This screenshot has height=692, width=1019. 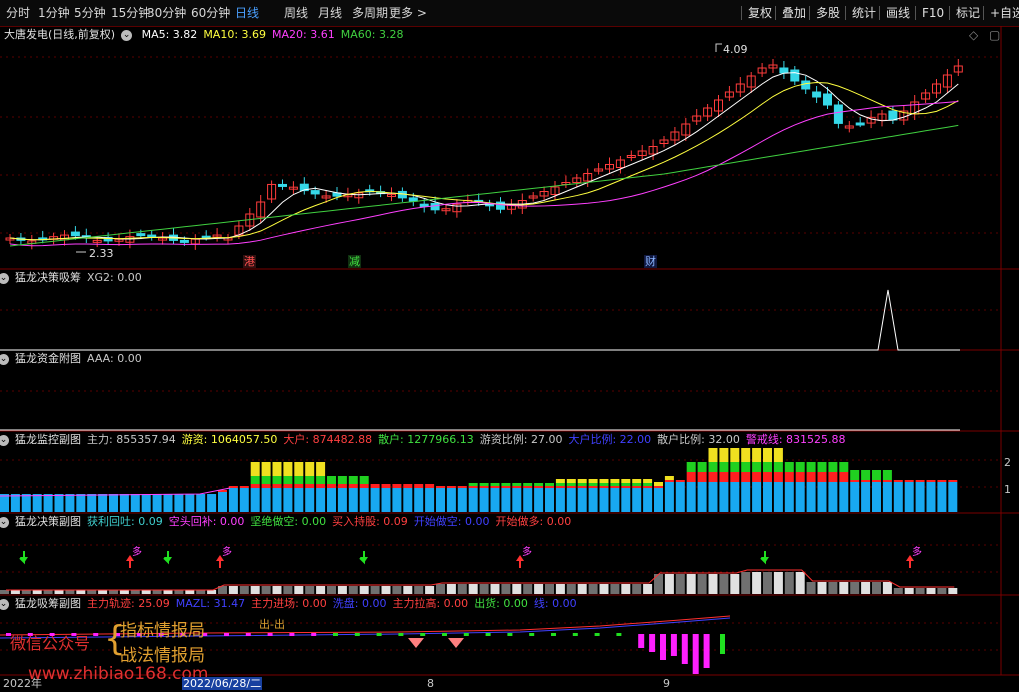 I want to click on diamond-icon: ◇, so click(x=973, y=35).